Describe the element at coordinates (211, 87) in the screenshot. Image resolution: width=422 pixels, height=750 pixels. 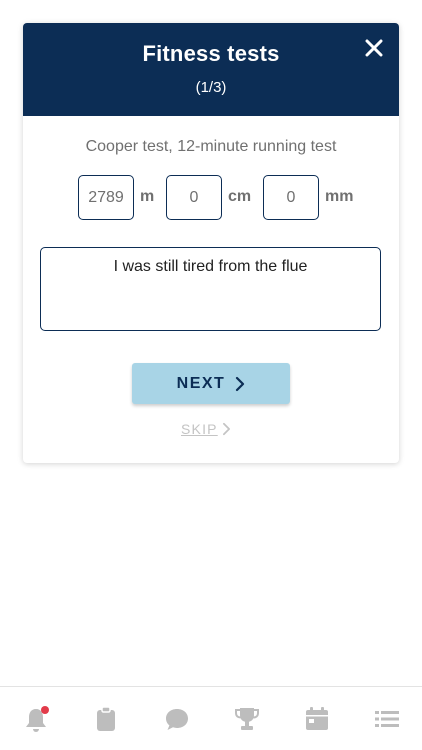
I see `dialog-progress: (1/3)` at that location.